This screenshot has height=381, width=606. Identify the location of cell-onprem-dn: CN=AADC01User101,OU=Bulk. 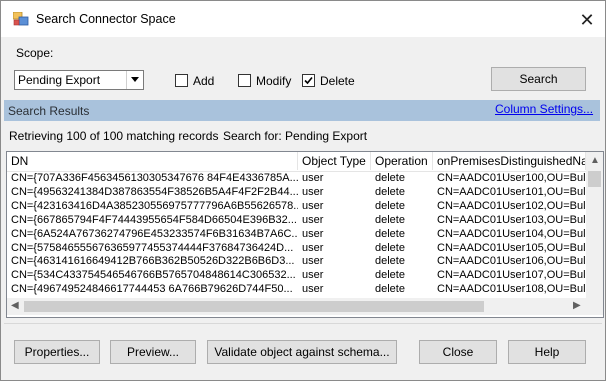
(511, 191).